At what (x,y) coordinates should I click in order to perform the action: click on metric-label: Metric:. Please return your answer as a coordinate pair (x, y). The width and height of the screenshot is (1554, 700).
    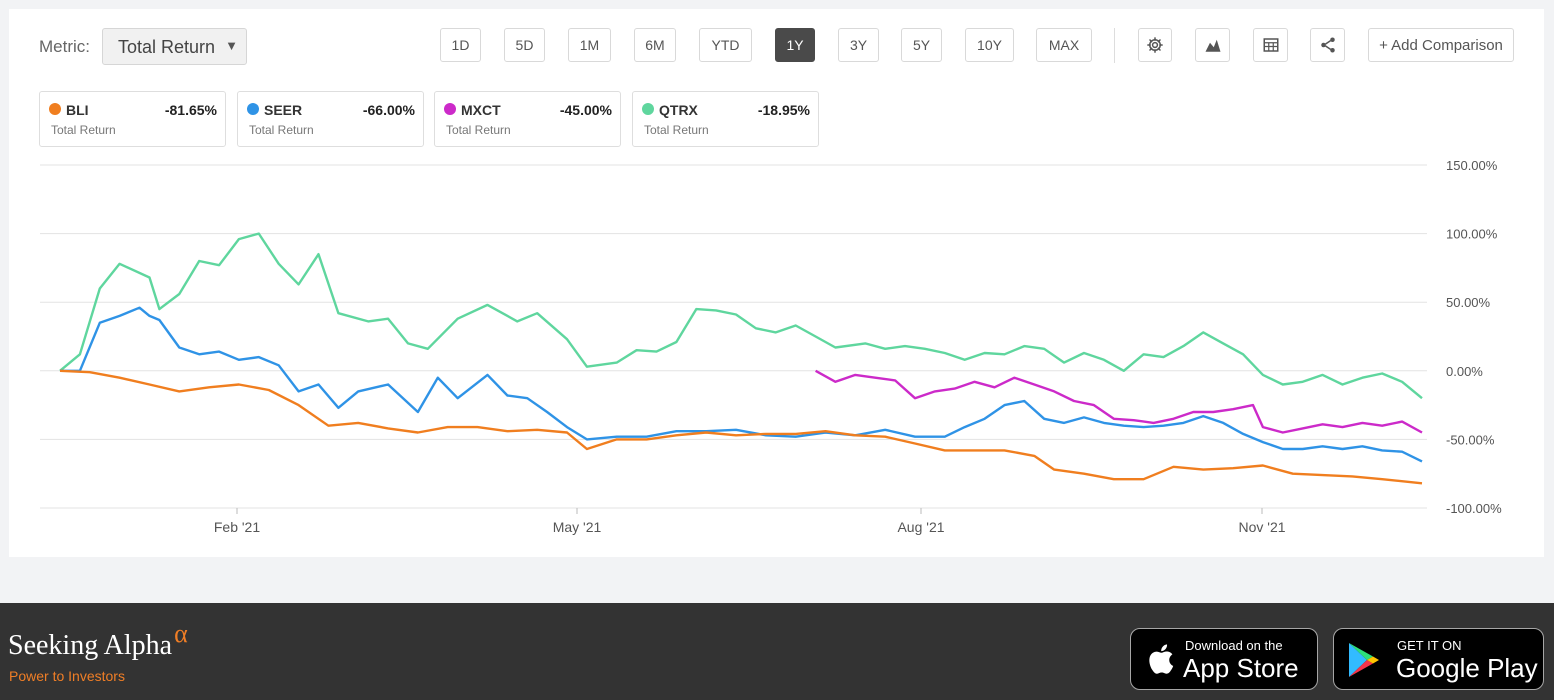
    Looking at the image, I should click on (64, 46).